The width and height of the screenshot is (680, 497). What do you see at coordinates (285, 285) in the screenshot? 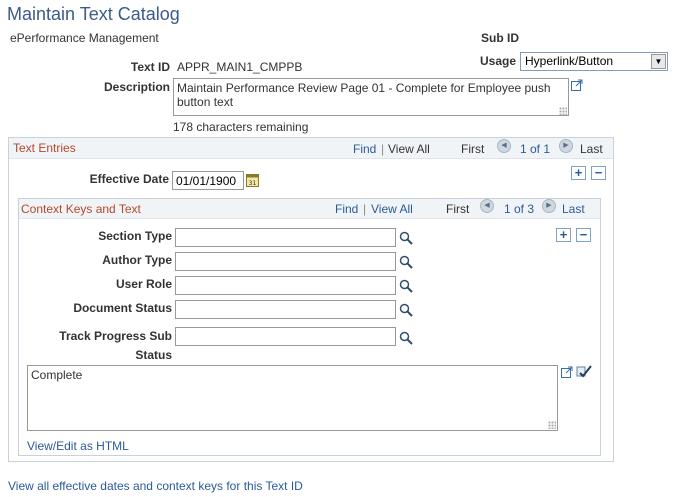
I see `user-role-input` at bounding box center [285, 285].